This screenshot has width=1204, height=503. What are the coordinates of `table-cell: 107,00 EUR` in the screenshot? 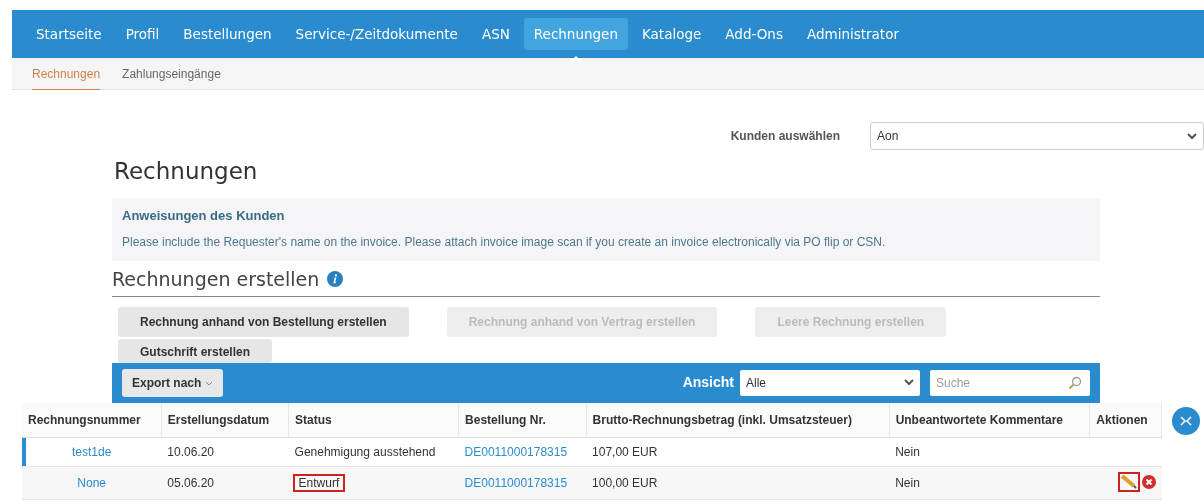 It's located at (625, 451).